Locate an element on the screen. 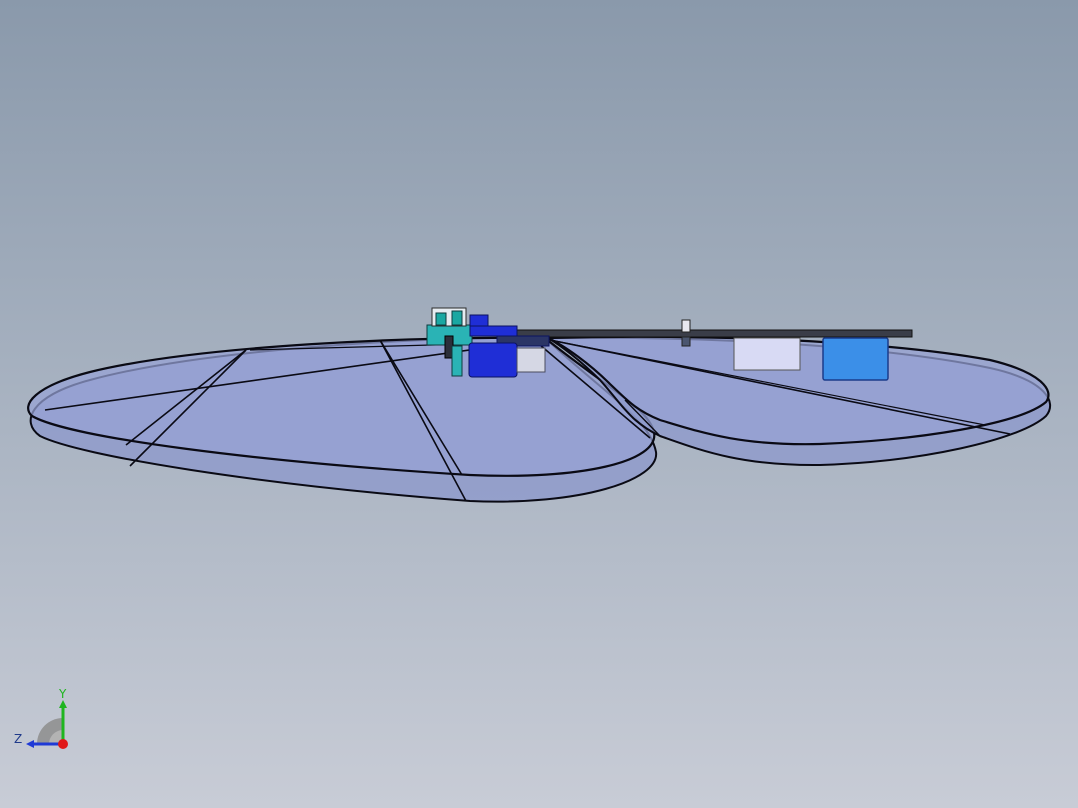 This screenshot has height=808, width=1078. control-board is located at coordinates (767, 354).